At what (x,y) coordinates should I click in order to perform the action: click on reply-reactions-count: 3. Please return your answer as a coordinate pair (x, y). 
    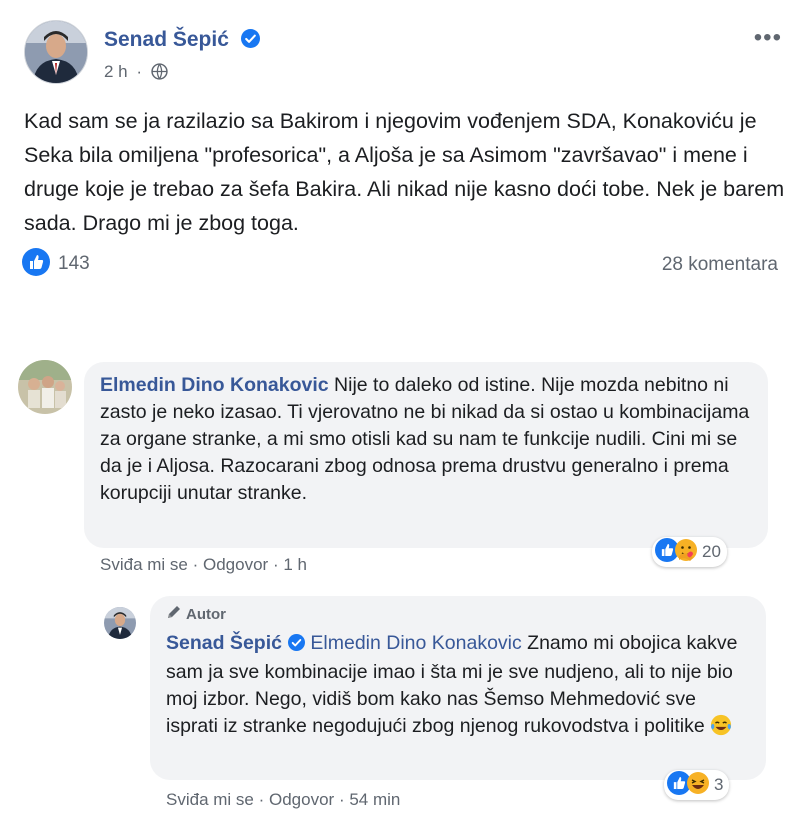
    Looking at the image, I should click on (719, 784).